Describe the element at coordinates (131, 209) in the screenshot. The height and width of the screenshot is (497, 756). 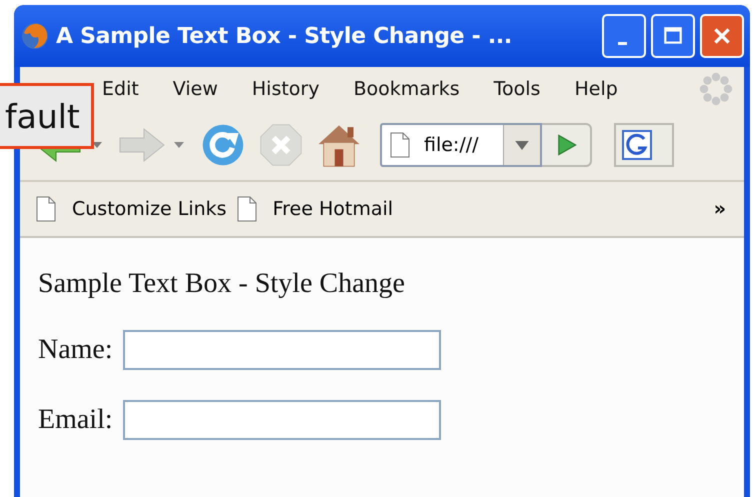
I see `bookmark-link: Customize Links` at that location.